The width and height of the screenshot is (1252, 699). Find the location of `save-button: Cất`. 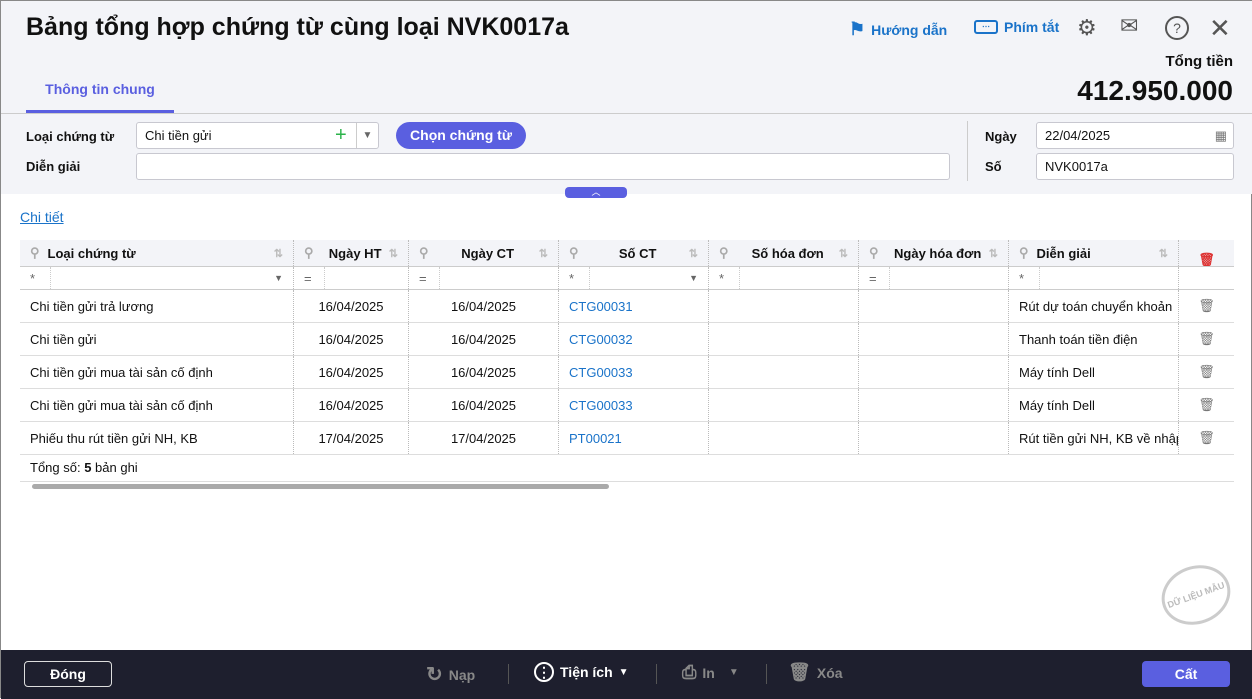

save-button: Cất is located at coordinates (1186, 674).